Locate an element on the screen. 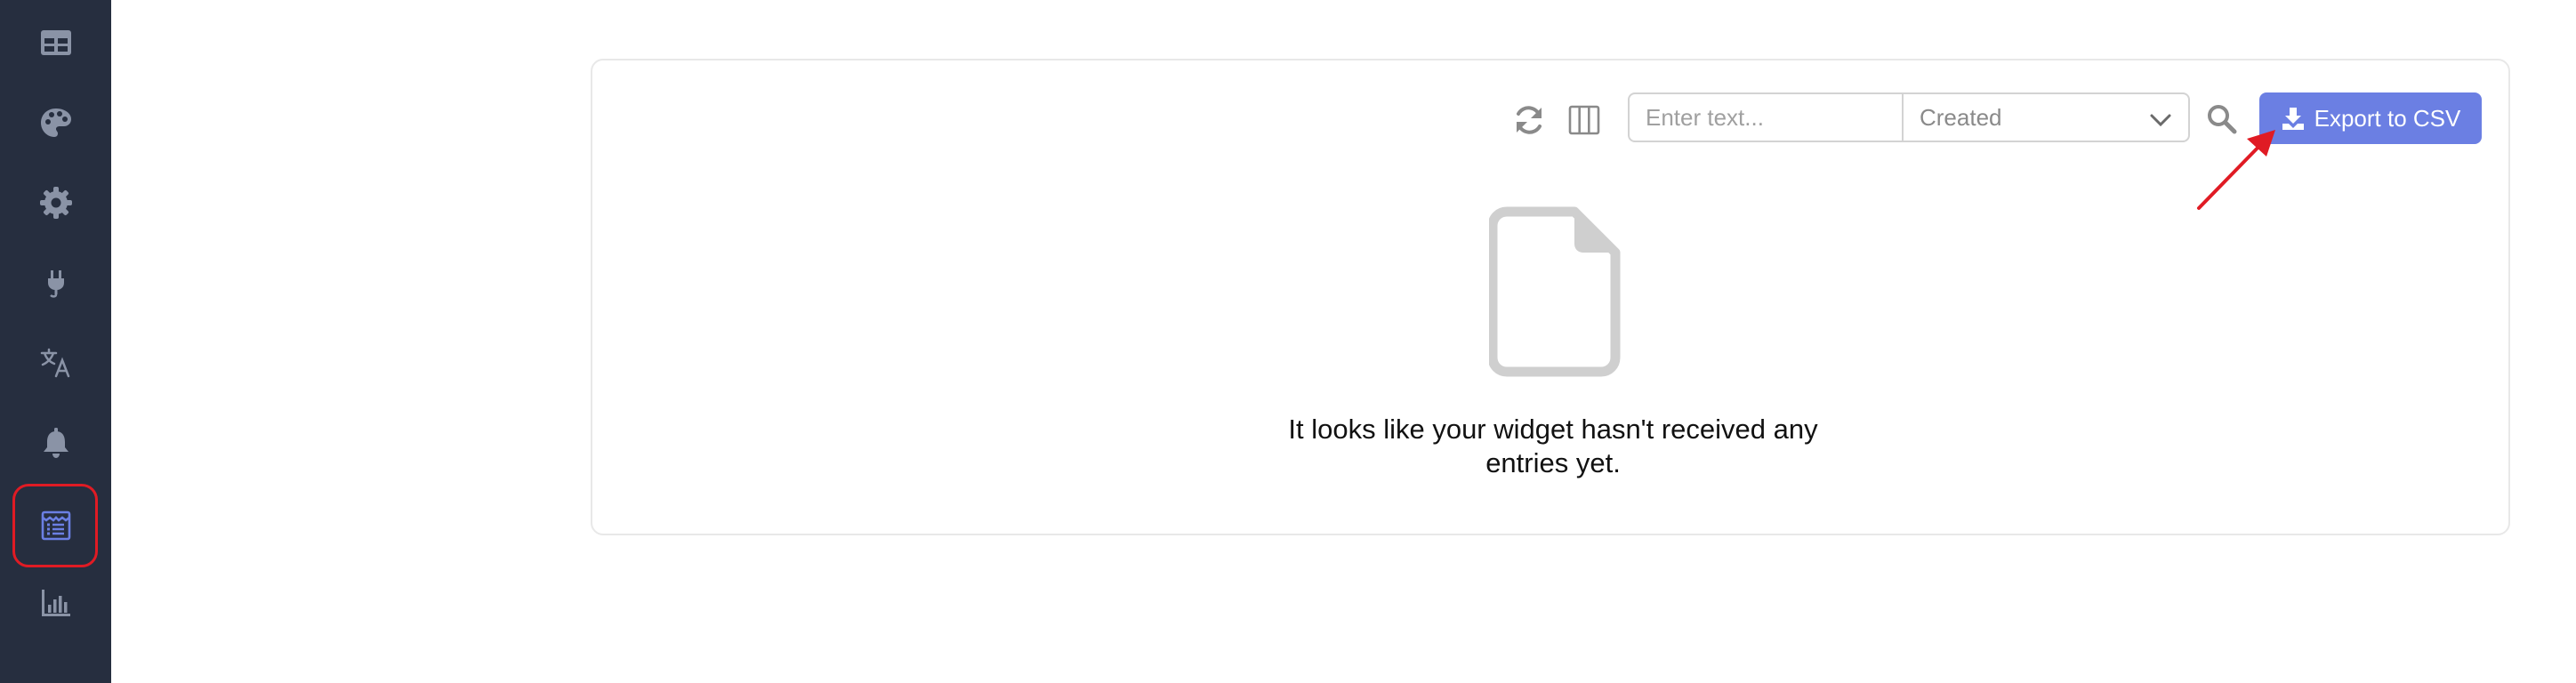 This screenshot has width=2576, height=683. sidebar-item-settings is located at coordinates (55, 202).